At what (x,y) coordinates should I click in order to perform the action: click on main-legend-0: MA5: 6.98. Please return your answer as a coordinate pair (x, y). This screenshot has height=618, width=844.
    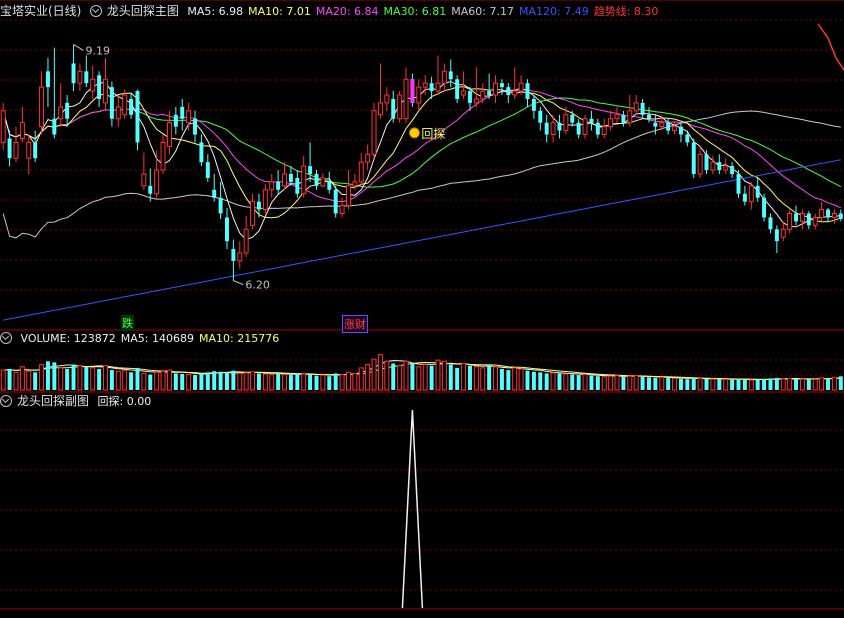
    Looking at the image, I should click on (215, 11).